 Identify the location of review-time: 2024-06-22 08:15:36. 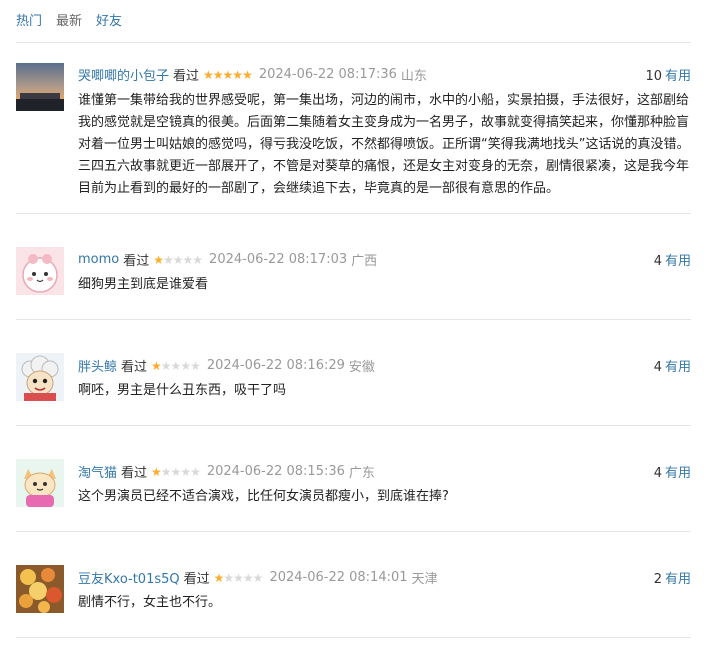
(275, 471).